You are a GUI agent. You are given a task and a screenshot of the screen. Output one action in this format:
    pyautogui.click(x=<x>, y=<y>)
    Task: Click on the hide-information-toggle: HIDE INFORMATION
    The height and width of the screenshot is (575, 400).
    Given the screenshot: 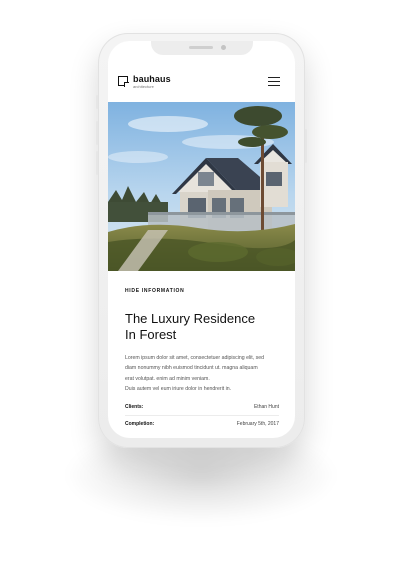 What is the action you would take?
    pyautogui.click(x=154, y=291)
    